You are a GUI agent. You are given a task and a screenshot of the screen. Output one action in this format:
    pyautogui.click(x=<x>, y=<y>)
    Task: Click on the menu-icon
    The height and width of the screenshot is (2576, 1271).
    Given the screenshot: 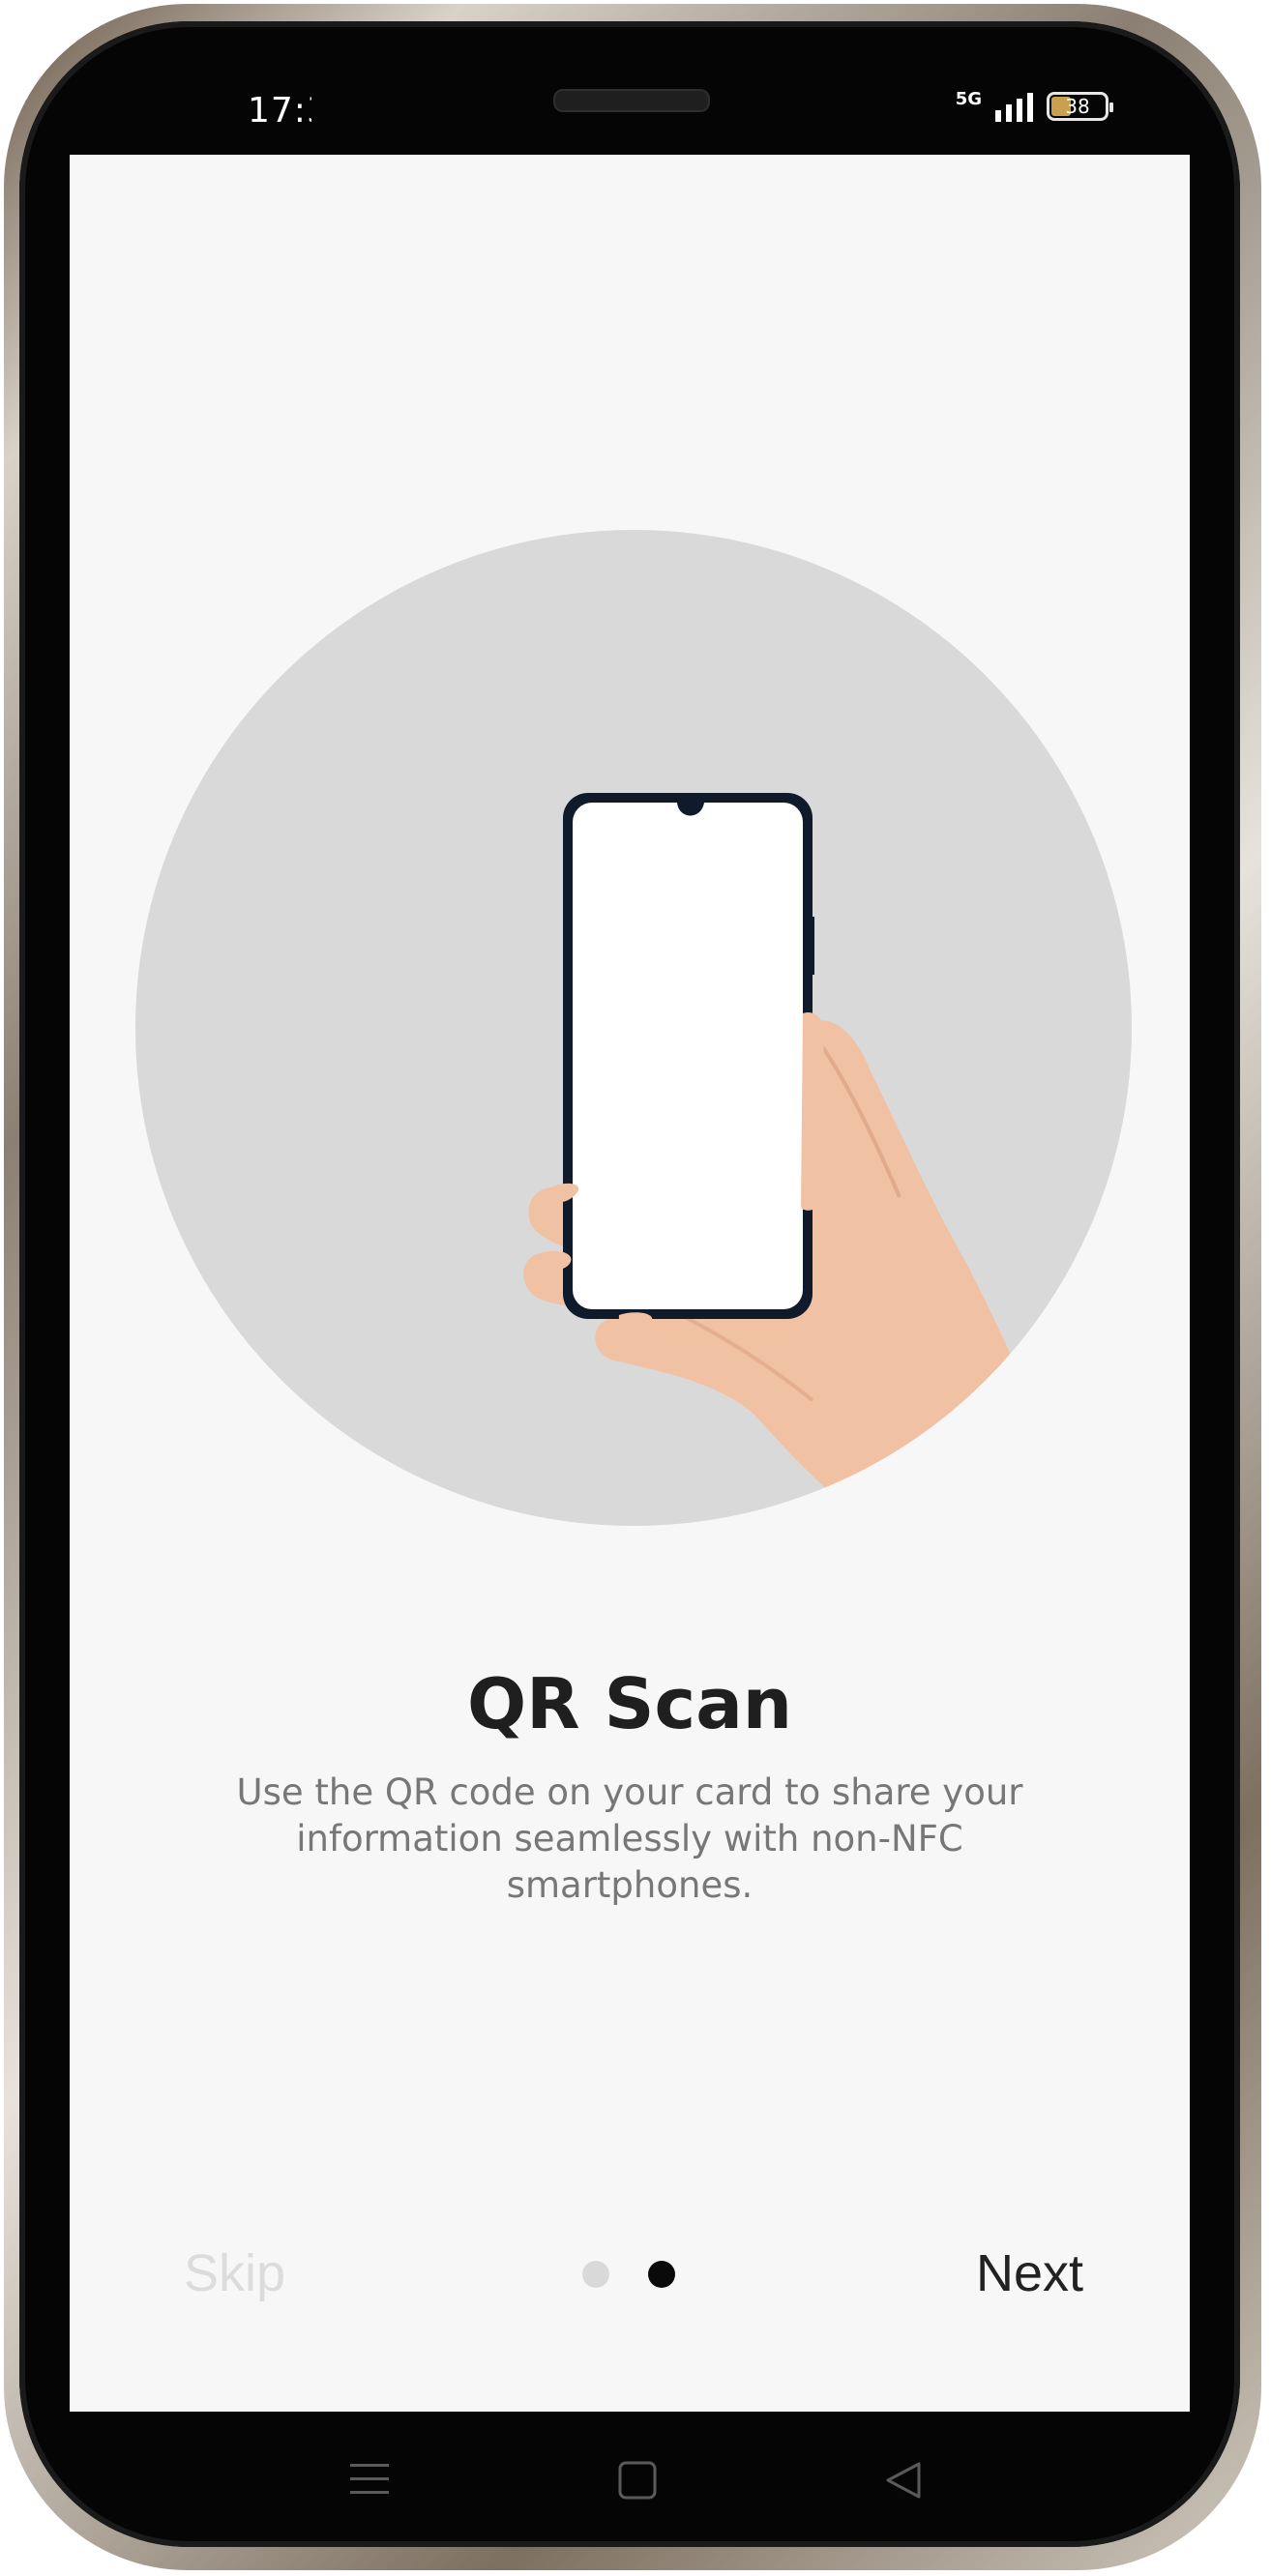 What is the action you would take?
    pyautogui.click(x=370, y=2479)
    